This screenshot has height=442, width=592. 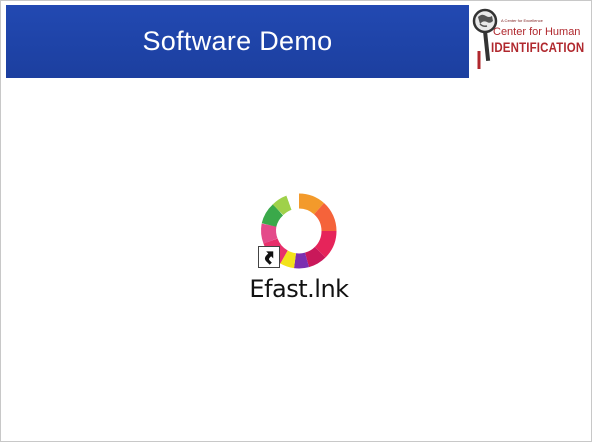 I want to click on title-bar: Software Demo, so click(x=237, y=41).